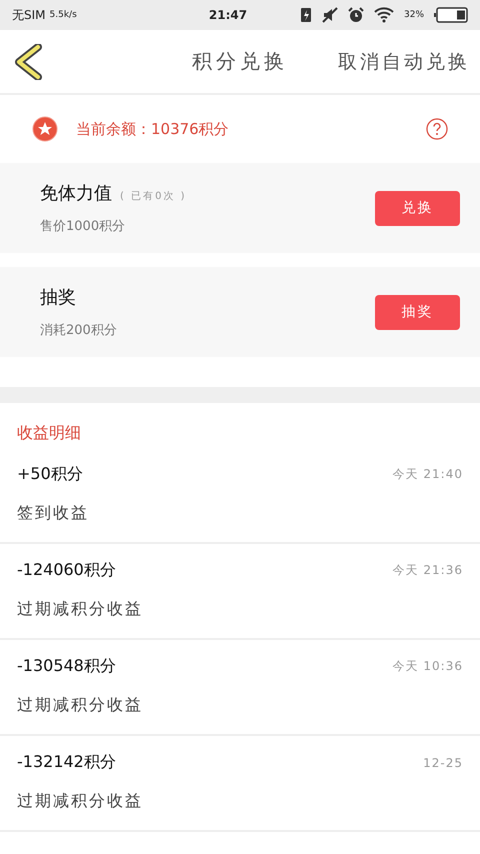  I want to click on record-time: 12-25, so click(443, 763).